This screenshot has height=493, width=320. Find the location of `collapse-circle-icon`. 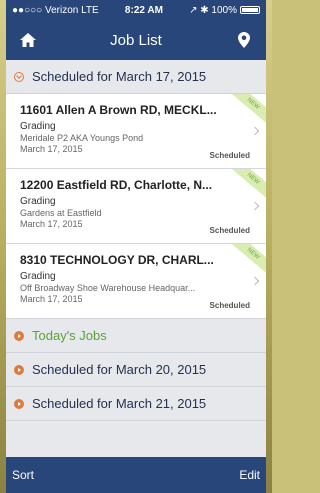

collapse-circle-icon is located at coordinates (19, 76).